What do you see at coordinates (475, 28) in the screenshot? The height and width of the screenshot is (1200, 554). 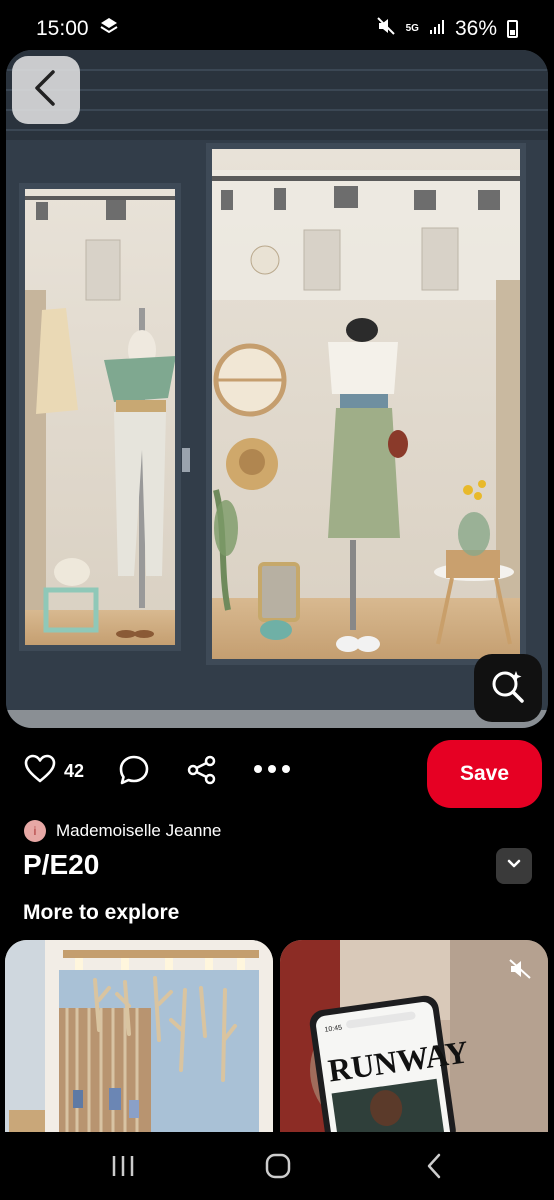 I see `battery-percent: 36%` at bounding box center [475, 28].